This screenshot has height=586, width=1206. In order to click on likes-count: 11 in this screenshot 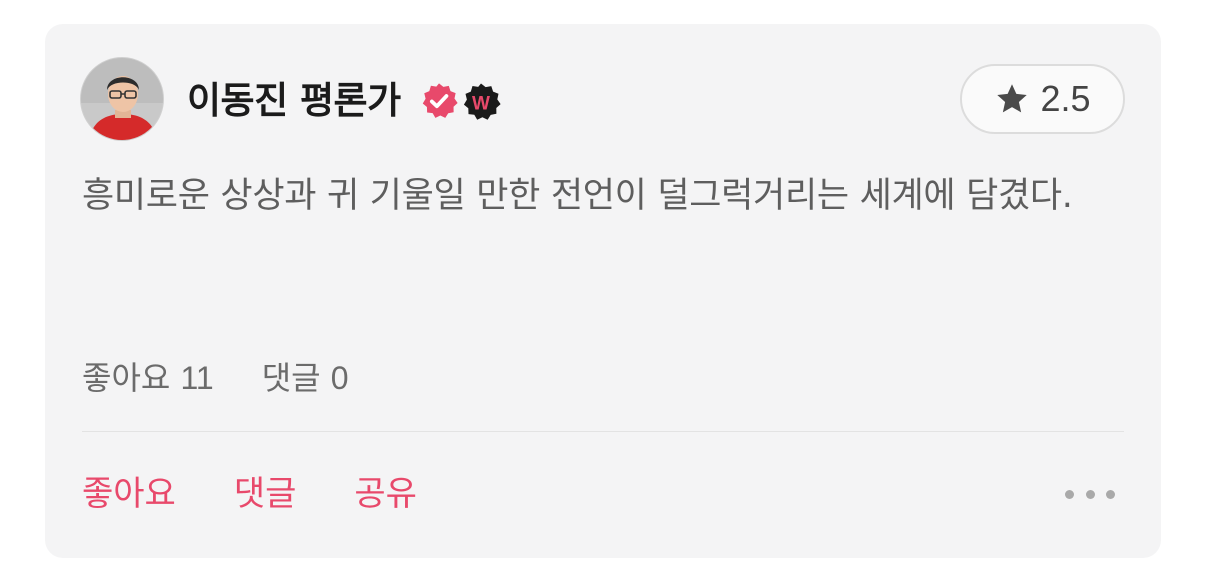, I will do `click(197, 378)`.